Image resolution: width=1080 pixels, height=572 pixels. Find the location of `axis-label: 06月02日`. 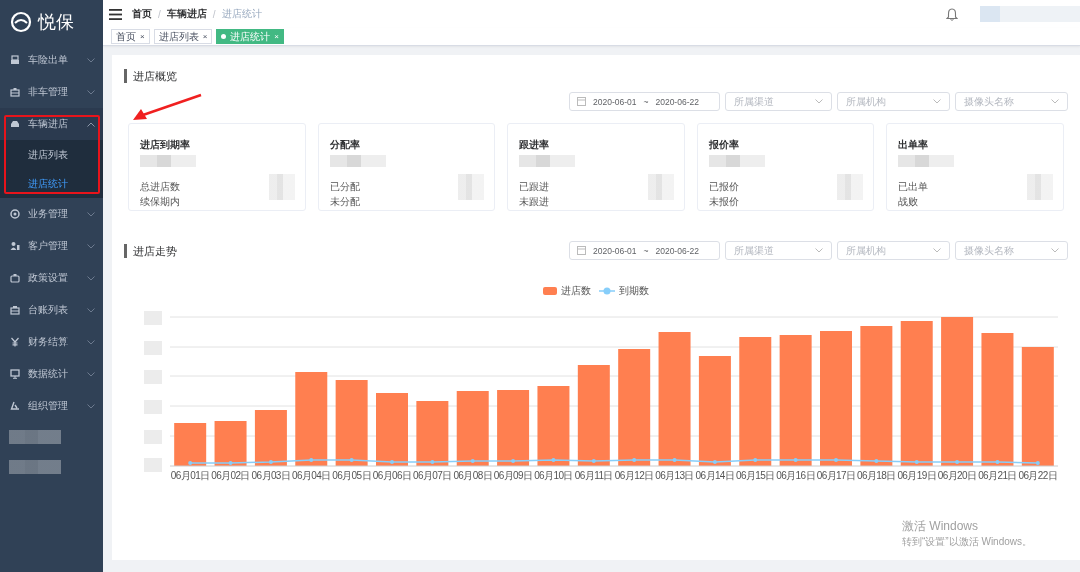

axis-label: 06月02日 is located at coordinates (230, 475).